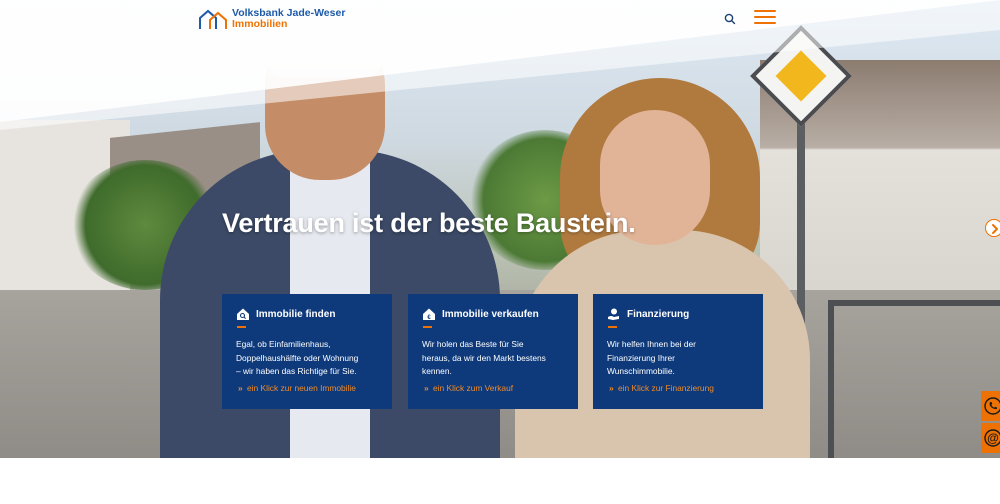  I want to click on logo-text: Volksbank Jade-Weser Immobilien, so click(288, 19).